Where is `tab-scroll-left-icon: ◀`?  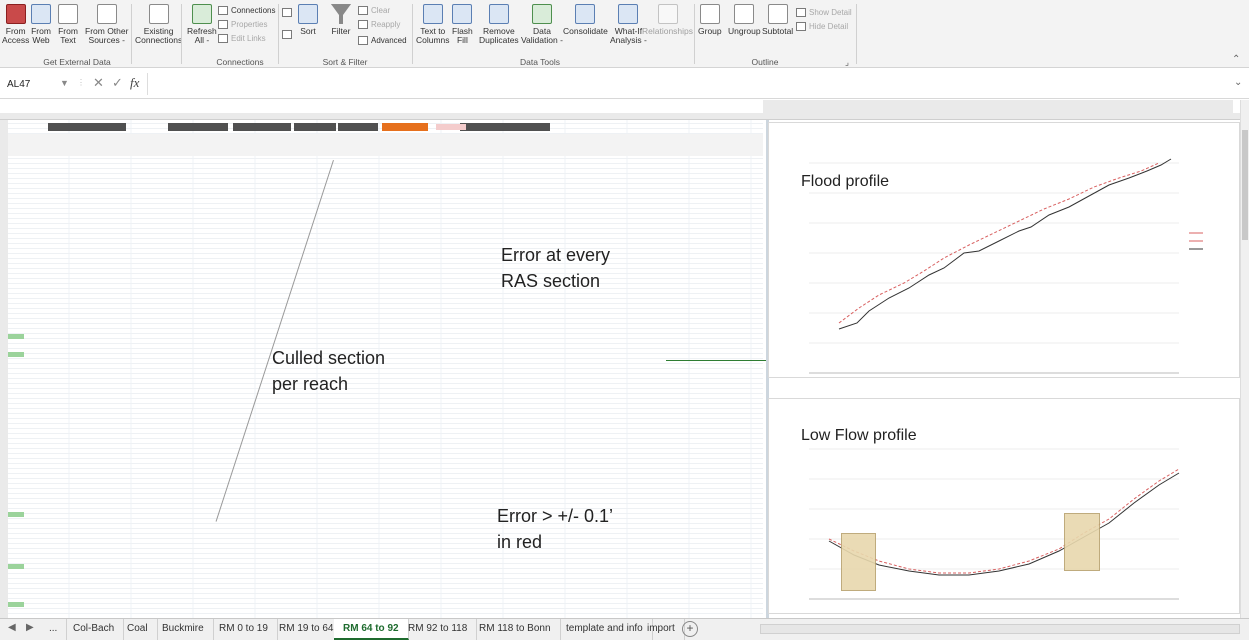 tab-scroll-left-icon: ◀ is located at coordinates (12, 627).